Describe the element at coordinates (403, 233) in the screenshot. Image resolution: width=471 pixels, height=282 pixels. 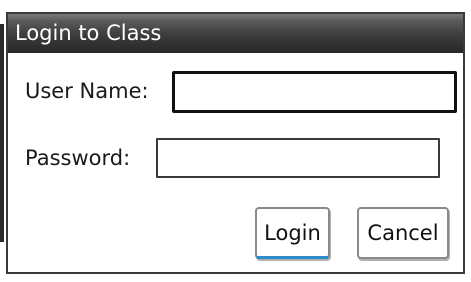
I see `cancel-button: Cancel` at that location.